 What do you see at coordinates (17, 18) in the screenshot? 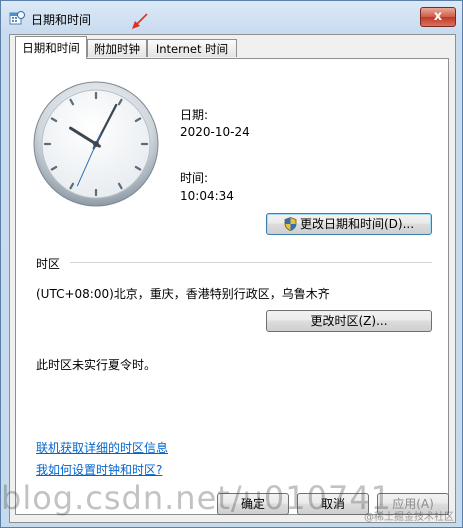
I see `clock-calendar-icon` at bounding box center [17, 18].